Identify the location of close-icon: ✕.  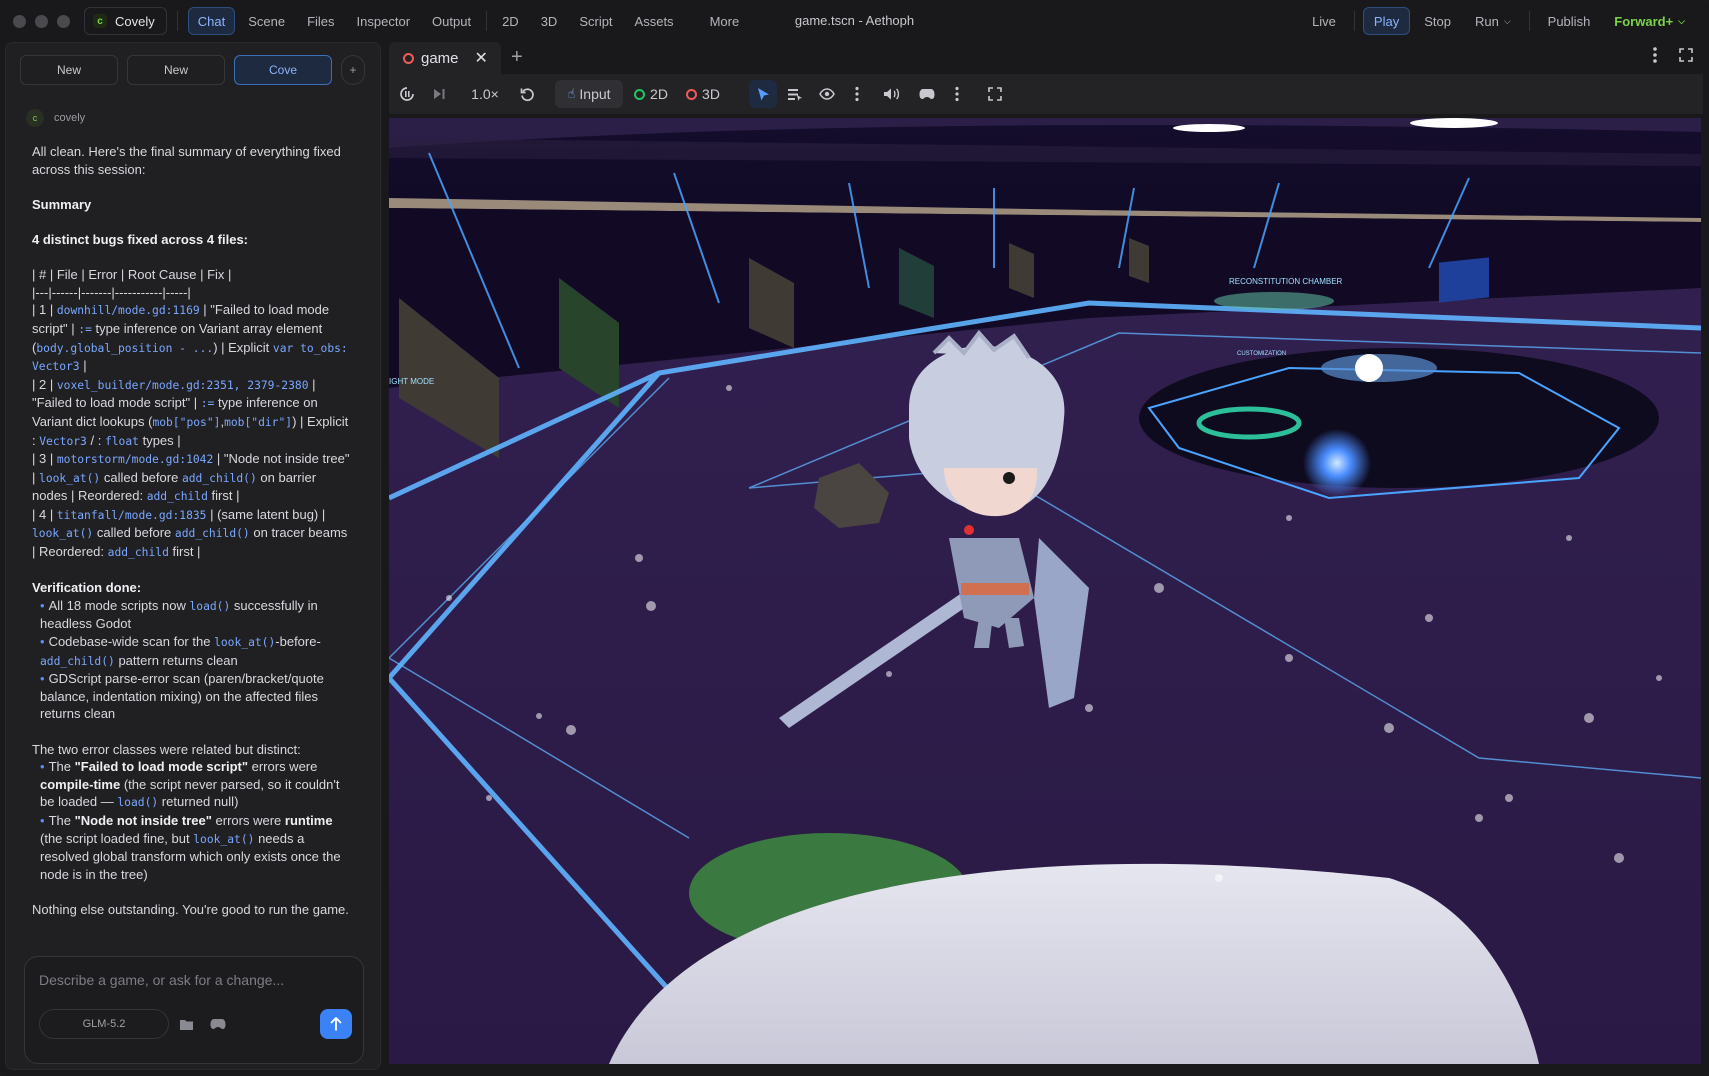
(481, 58).